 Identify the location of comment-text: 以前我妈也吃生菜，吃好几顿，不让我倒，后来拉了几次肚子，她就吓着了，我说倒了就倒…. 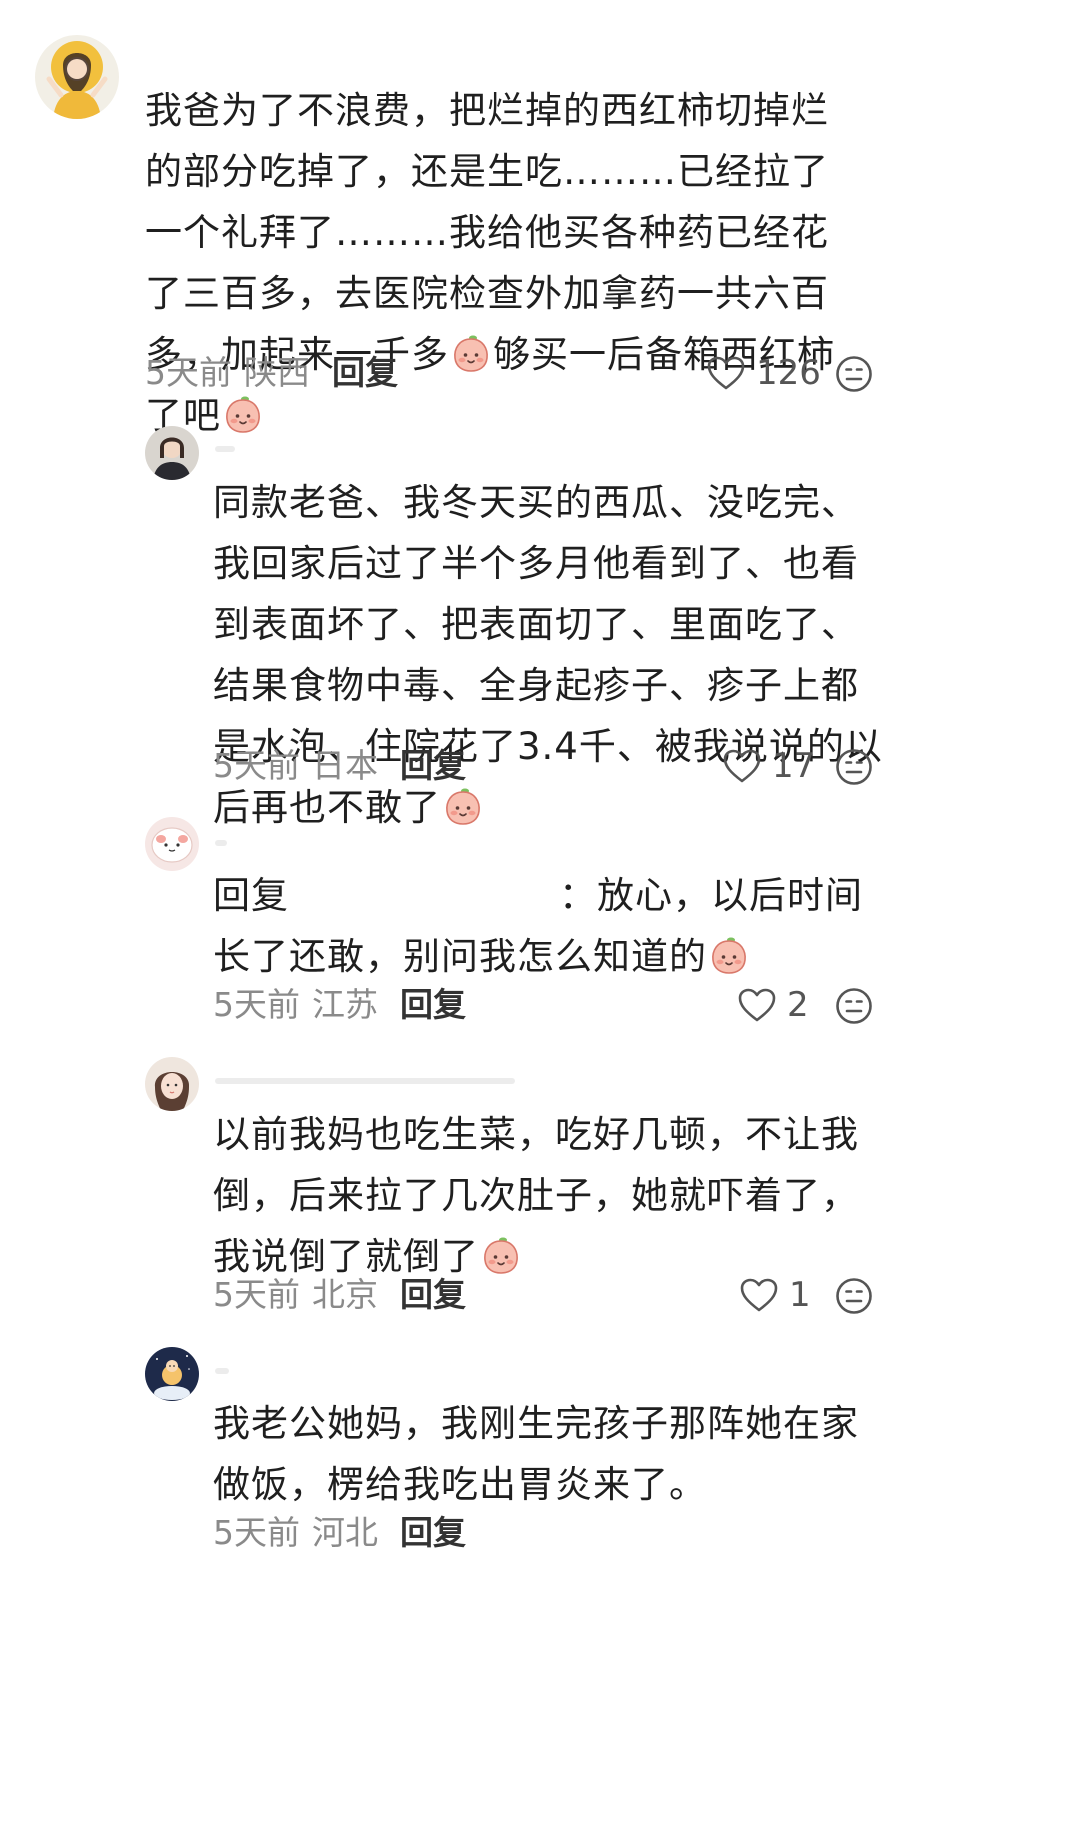
(548, 1195).